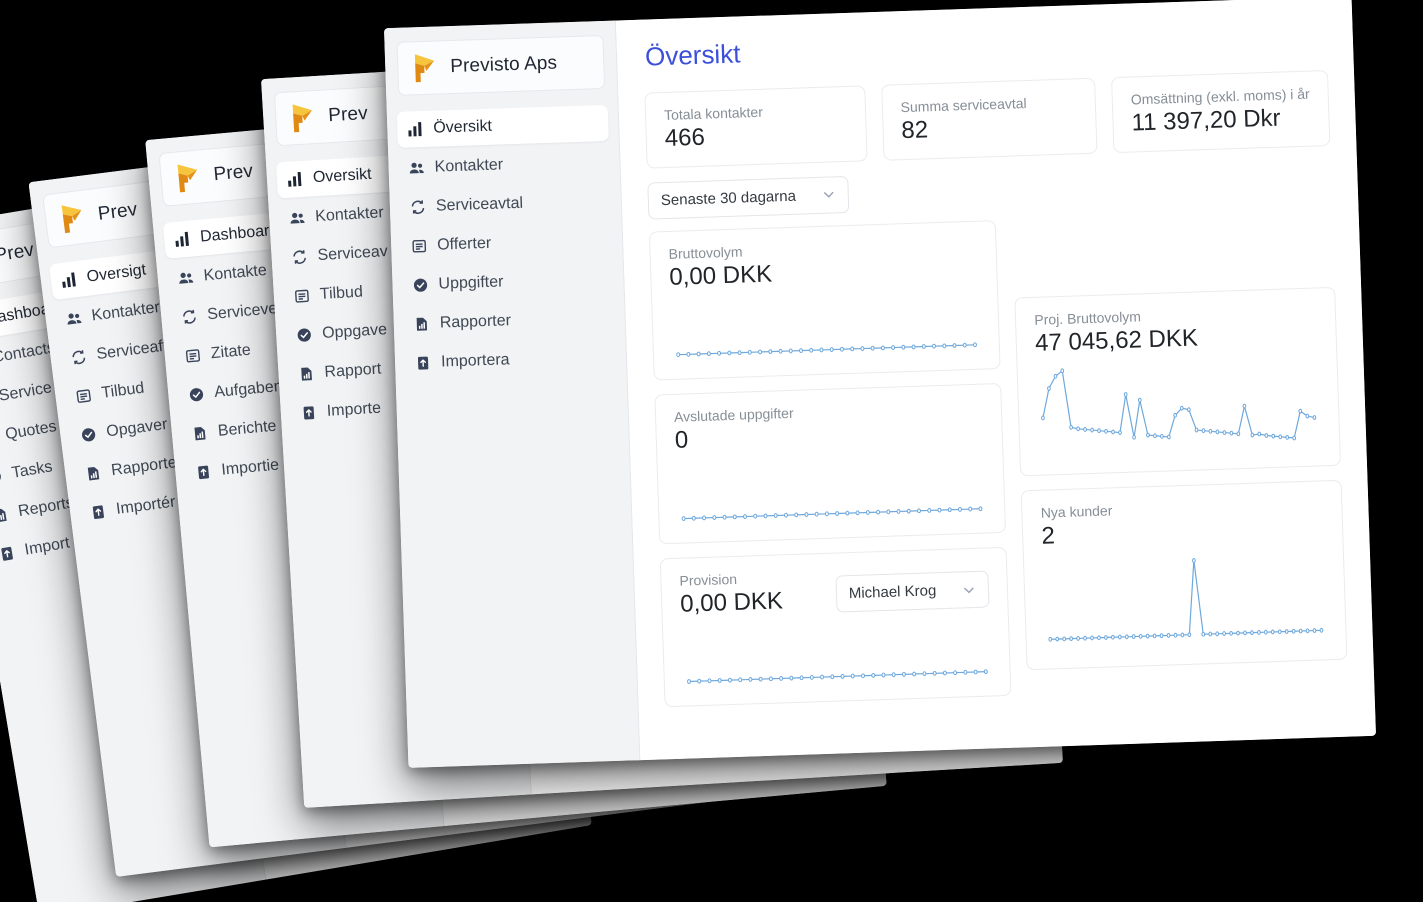 The image size is (1423, 902). I want to click on sidebar-item-label: Uppgifter, so click(471, 283).